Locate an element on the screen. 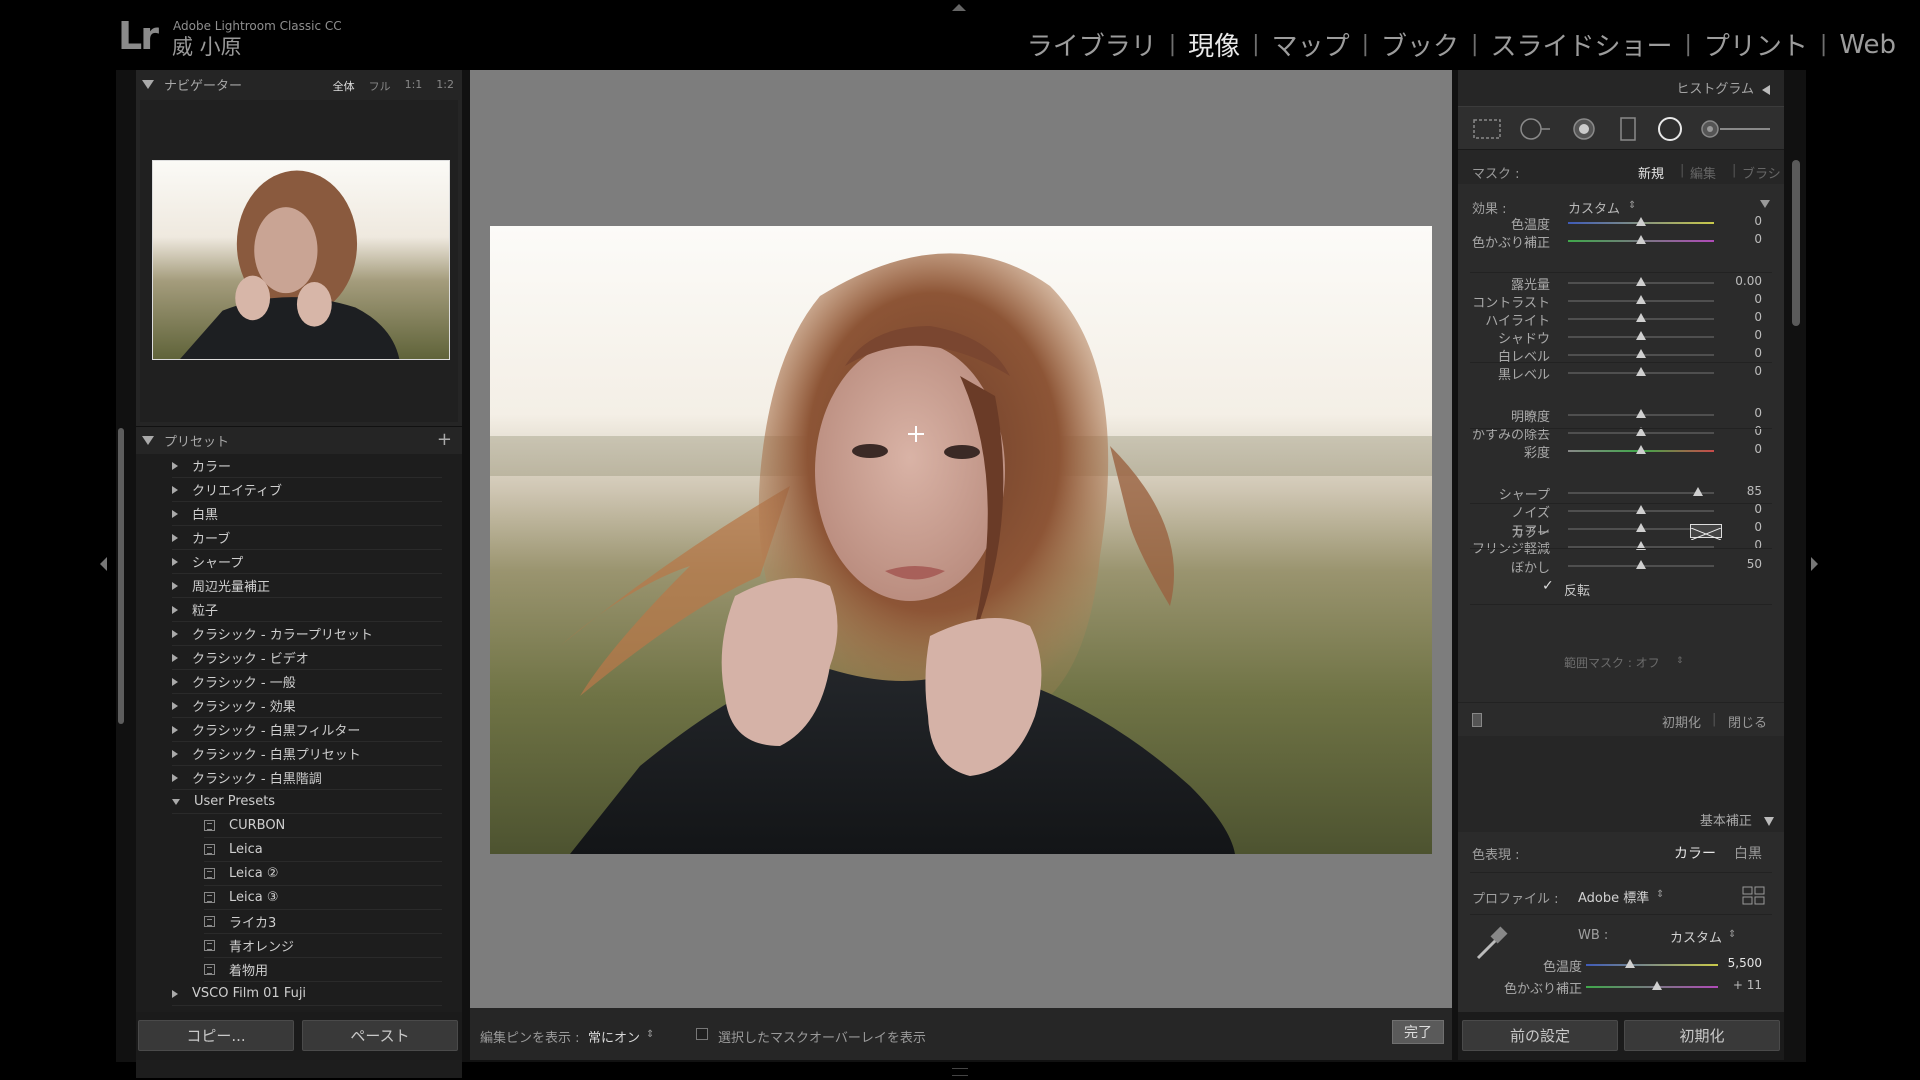  profile-browser-icon is located at coordinates (1754, 896).